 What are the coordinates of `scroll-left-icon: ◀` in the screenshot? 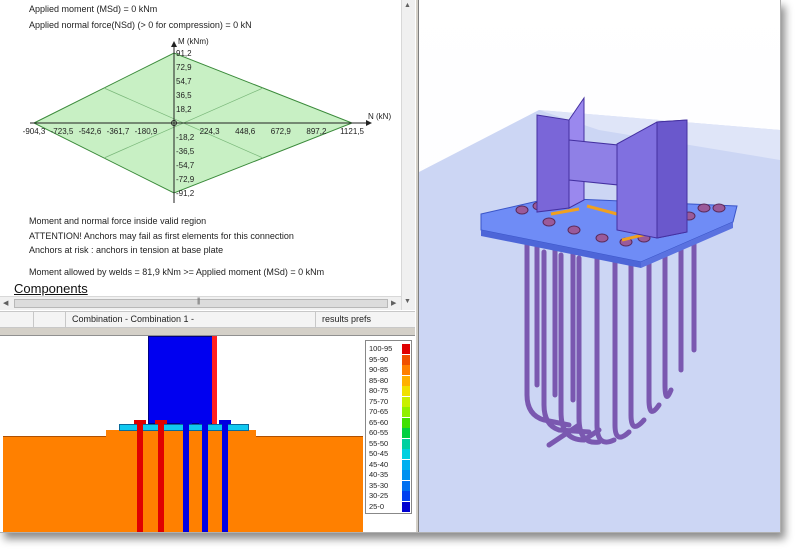 It's located at (5, 303).